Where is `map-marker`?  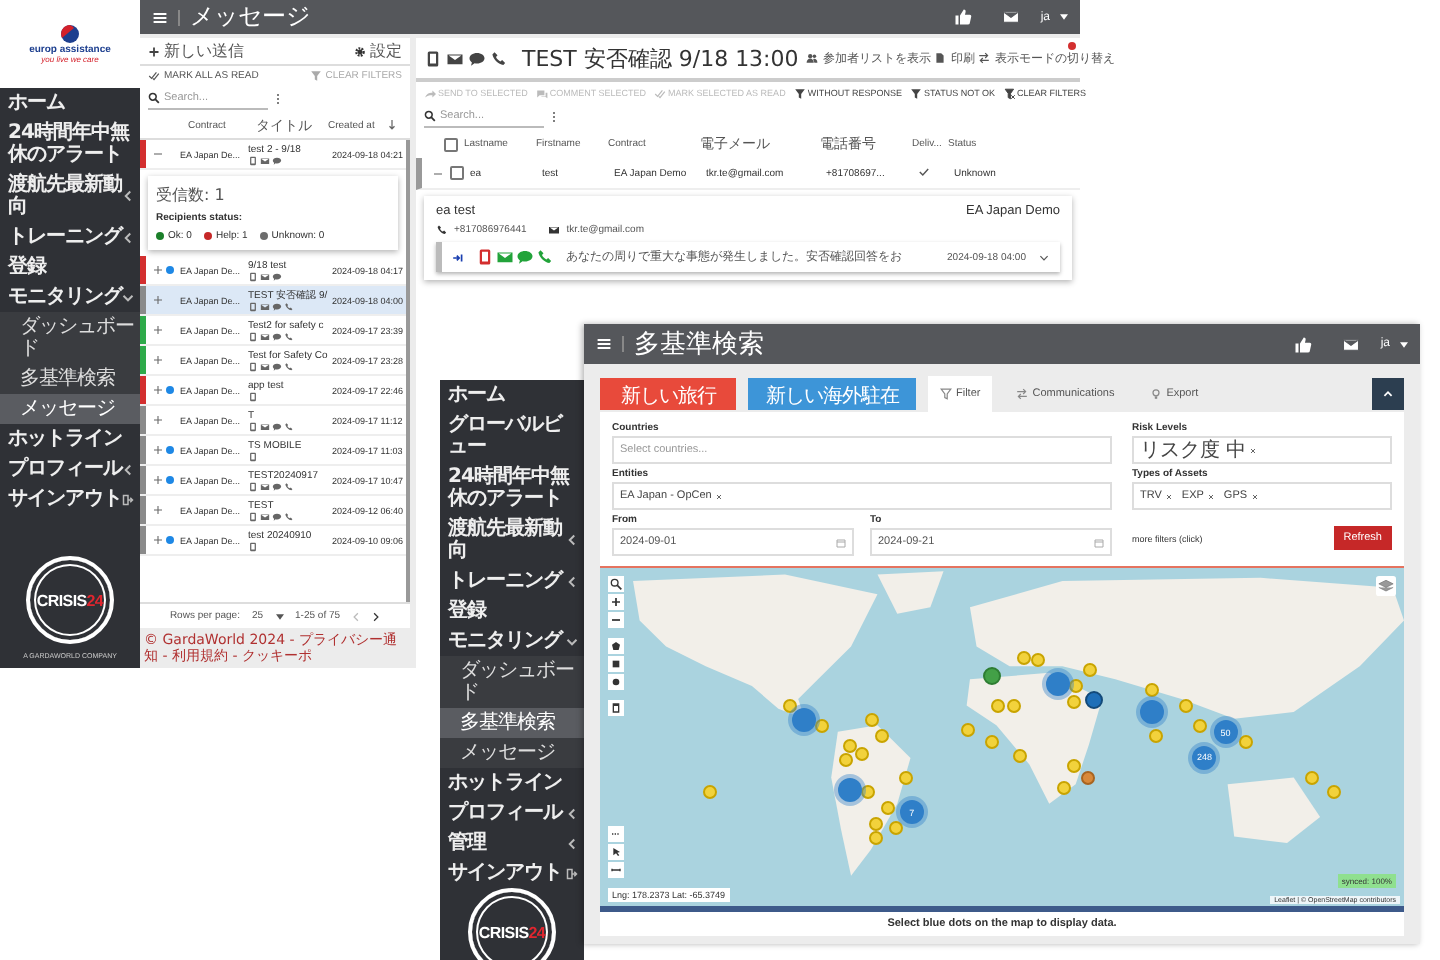 map-marker is located at coordinates (1076, 686).